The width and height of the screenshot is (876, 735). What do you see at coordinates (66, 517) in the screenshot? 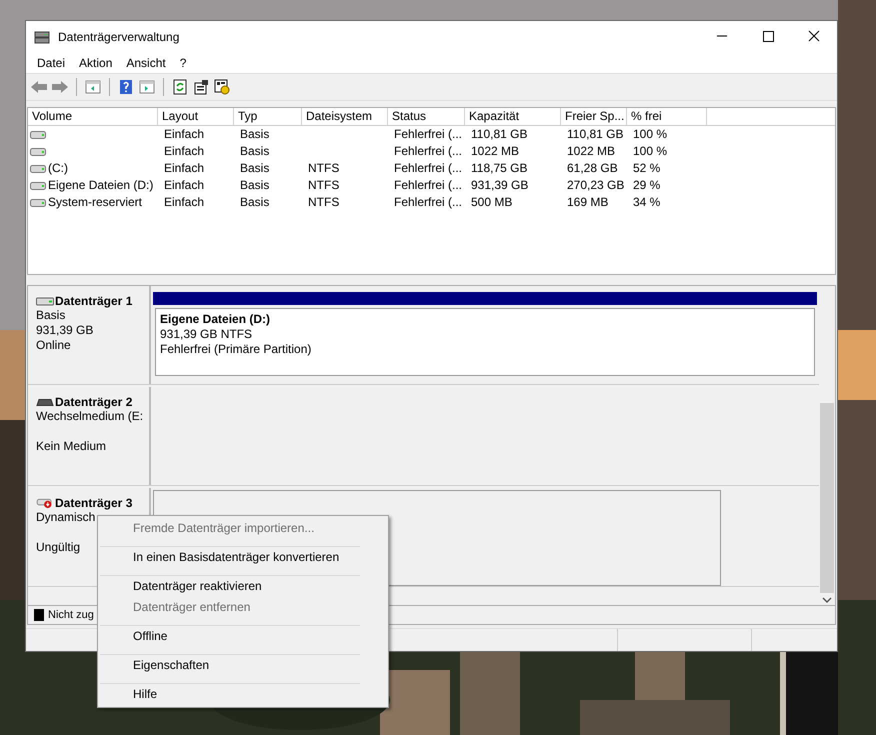
I see `disk-type: Dynamisch` at bounding box center [66, 517].